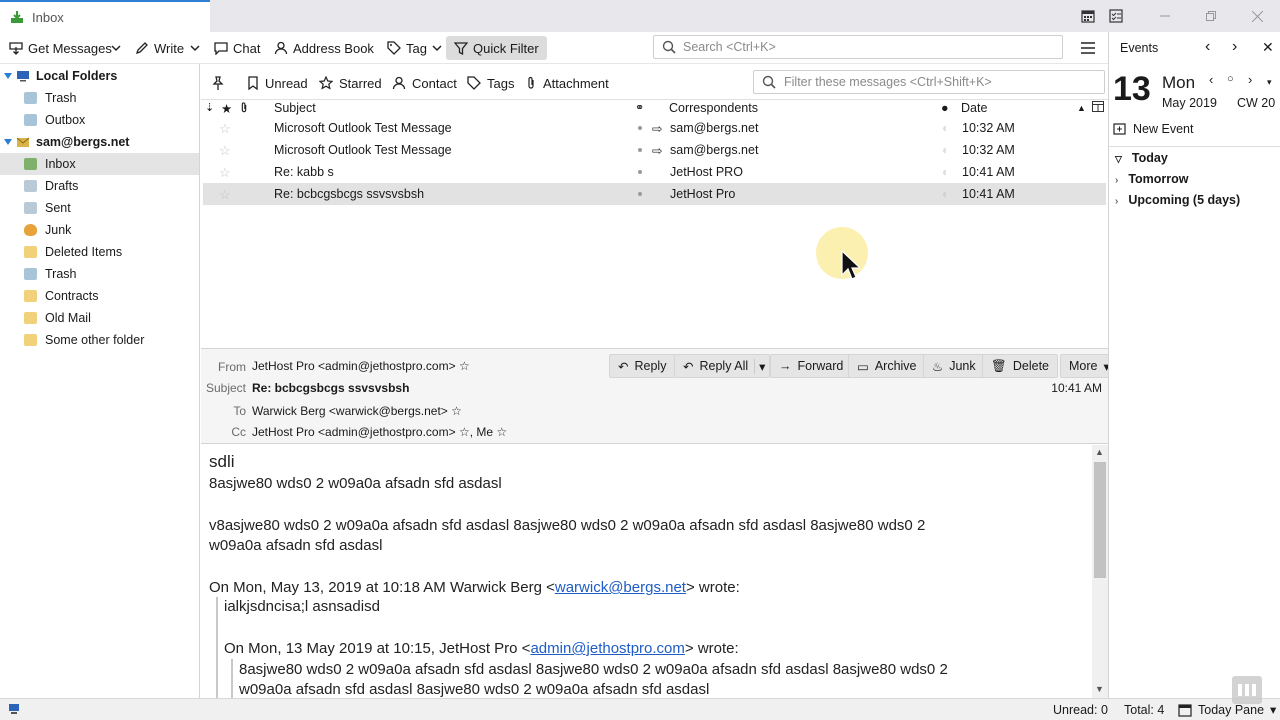 This screenshot has width=1280, height=720. Describe the element at coordinates (324, 48) in the screenshot. I see `address-book-button: Address Book` at that location.